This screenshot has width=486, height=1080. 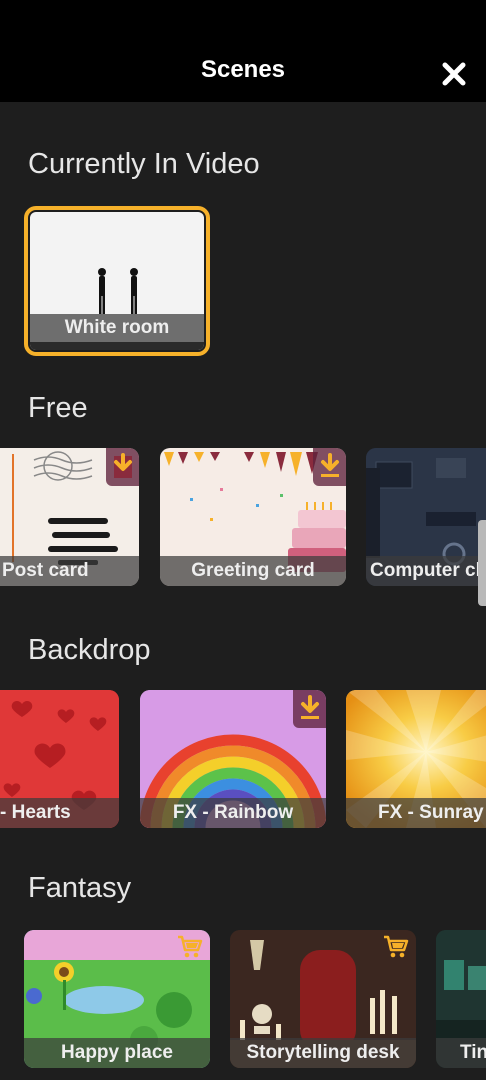 I want to click on backdrop-row: - Hearts FX - Rainbow FX - Sunray, so click(x=243, y=762).